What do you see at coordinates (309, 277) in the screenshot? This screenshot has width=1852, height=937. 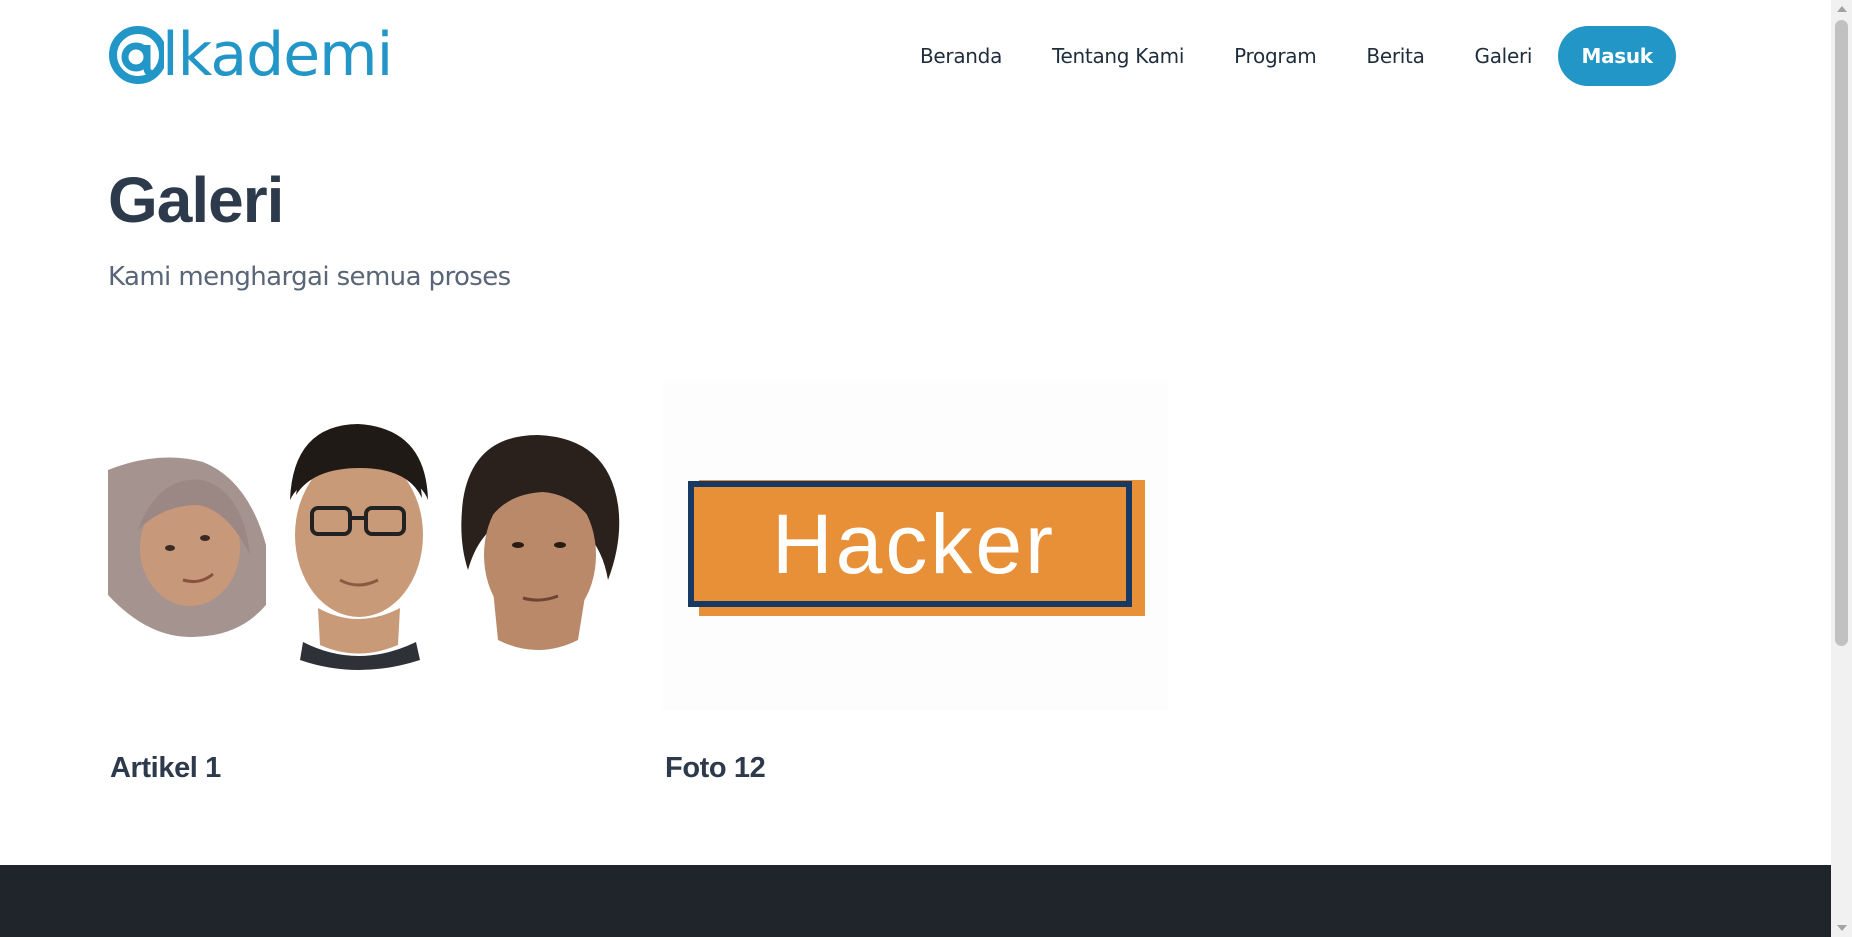 I see `page-subtitle: Kami menghargai semua proses` at bounding box center [309, 277].